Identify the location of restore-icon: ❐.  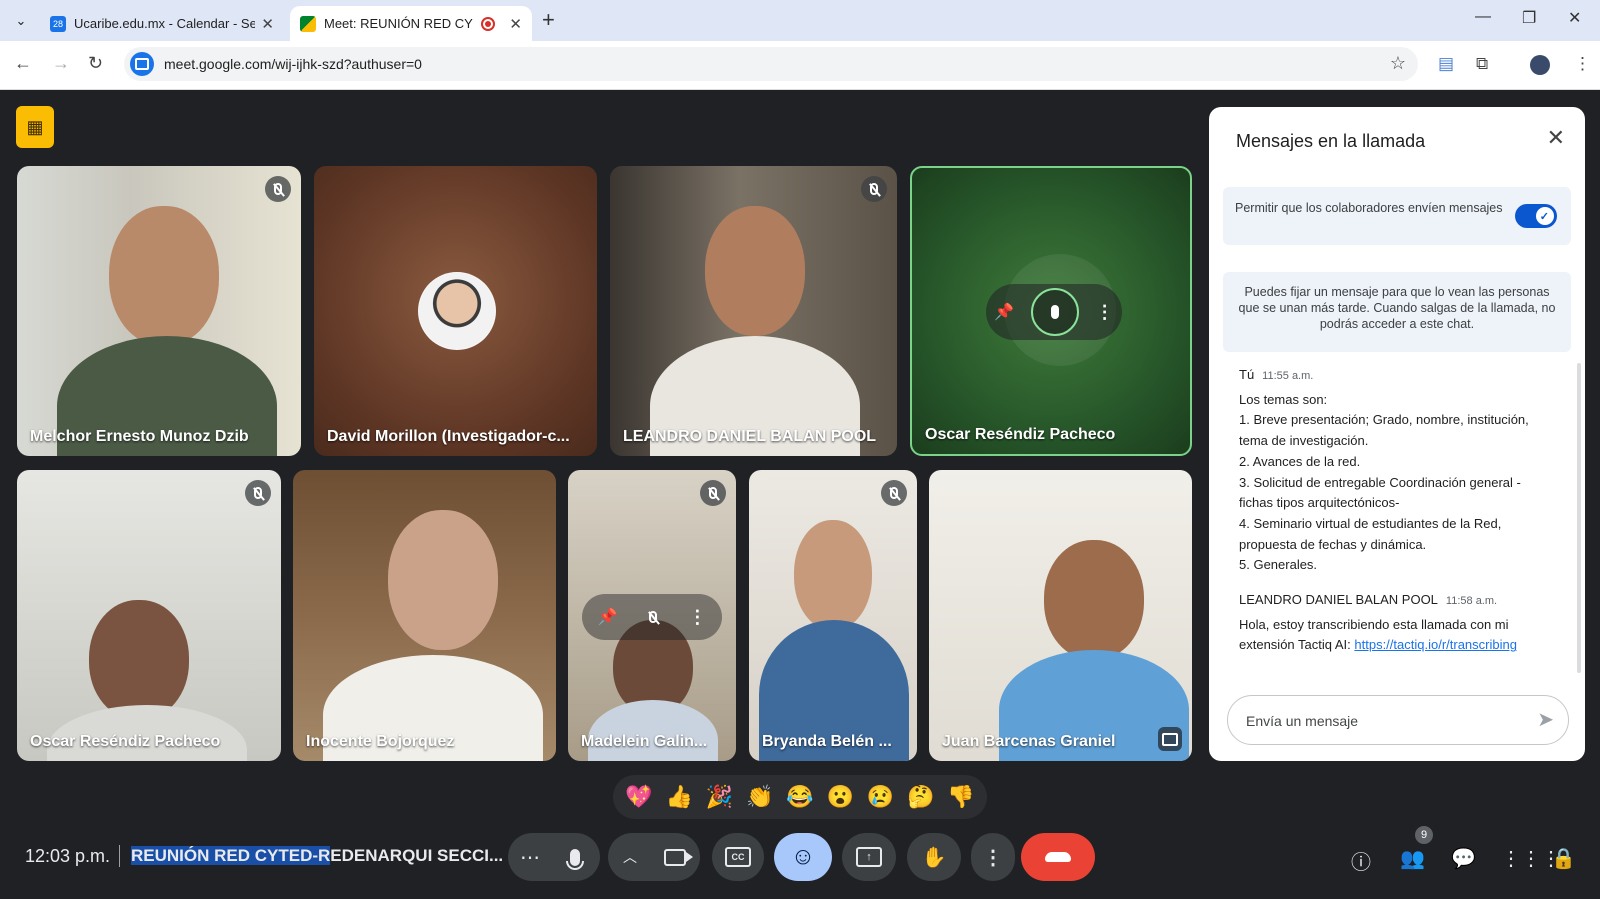
(1529, 18).